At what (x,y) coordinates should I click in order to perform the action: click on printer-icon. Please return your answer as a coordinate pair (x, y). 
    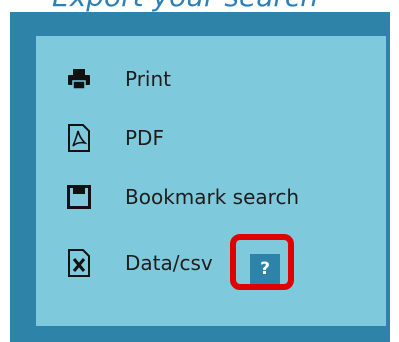
    Looking at the image, I should click on (79, 79).